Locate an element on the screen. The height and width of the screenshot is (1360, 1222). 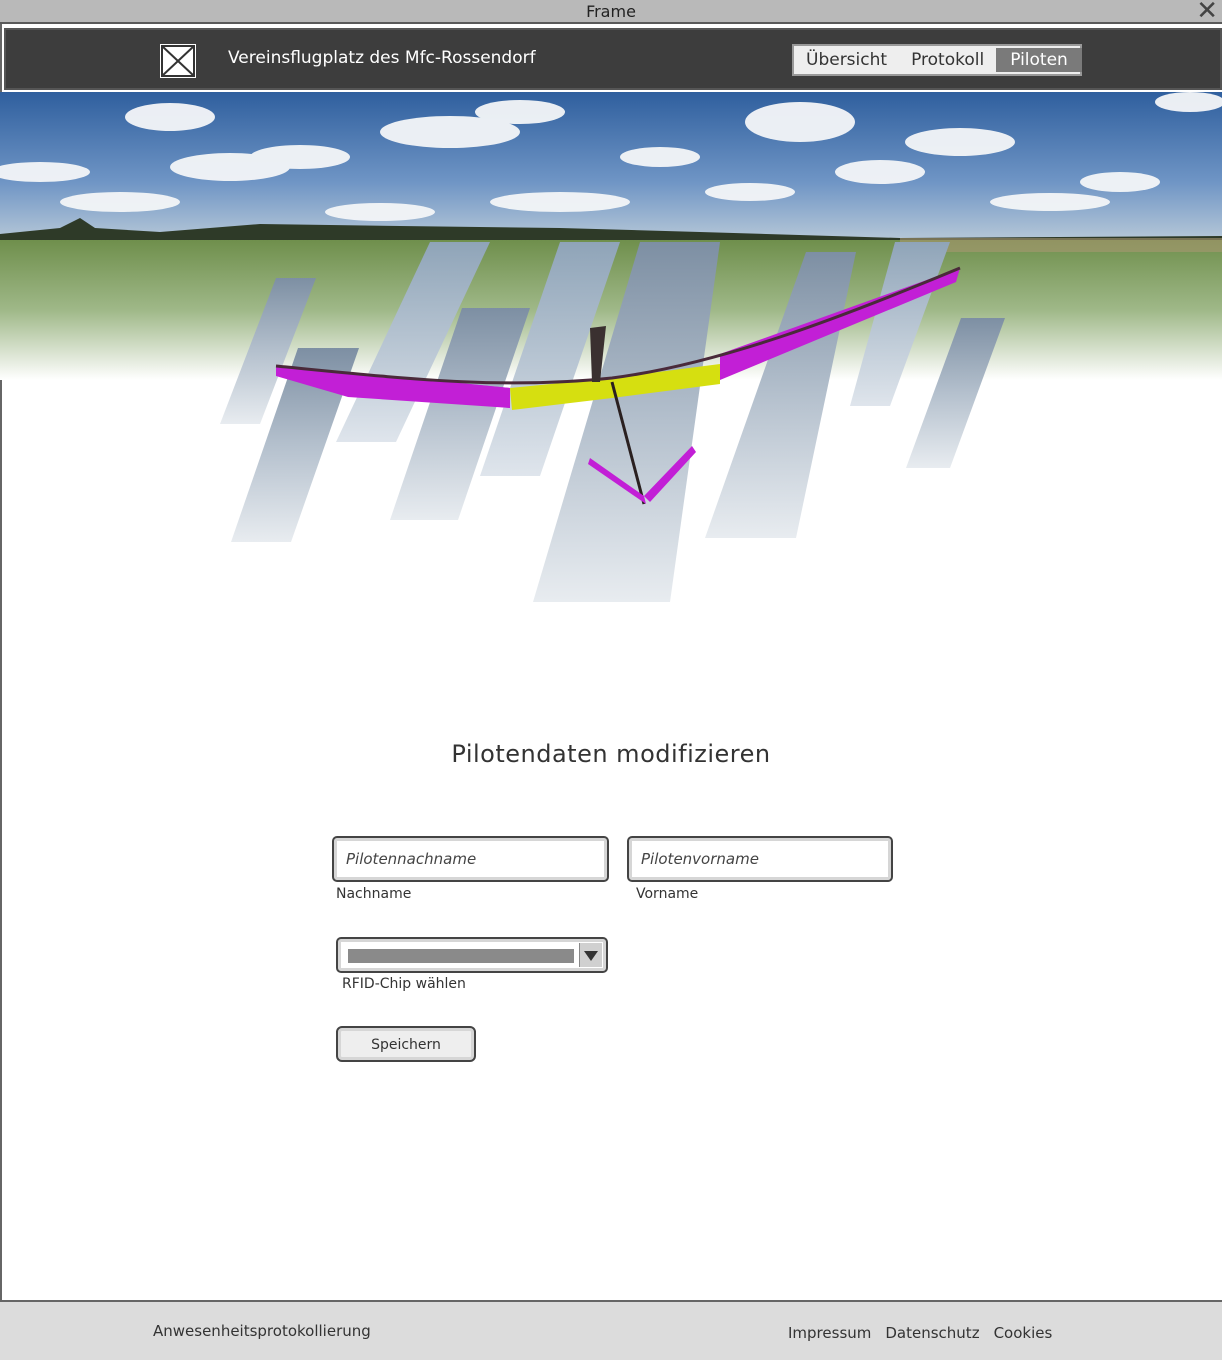
chevron-down-icon is located at coordinates (590, 955).